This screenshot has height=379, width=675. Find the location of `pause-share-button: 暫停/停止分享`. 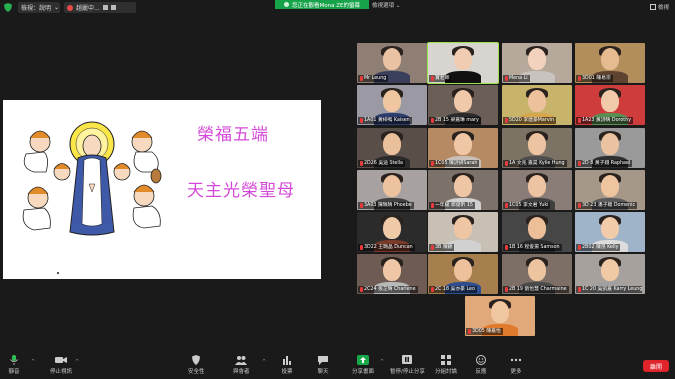

pause-share-button: 暫停/停止分享 is located at coordinates (407, 365).